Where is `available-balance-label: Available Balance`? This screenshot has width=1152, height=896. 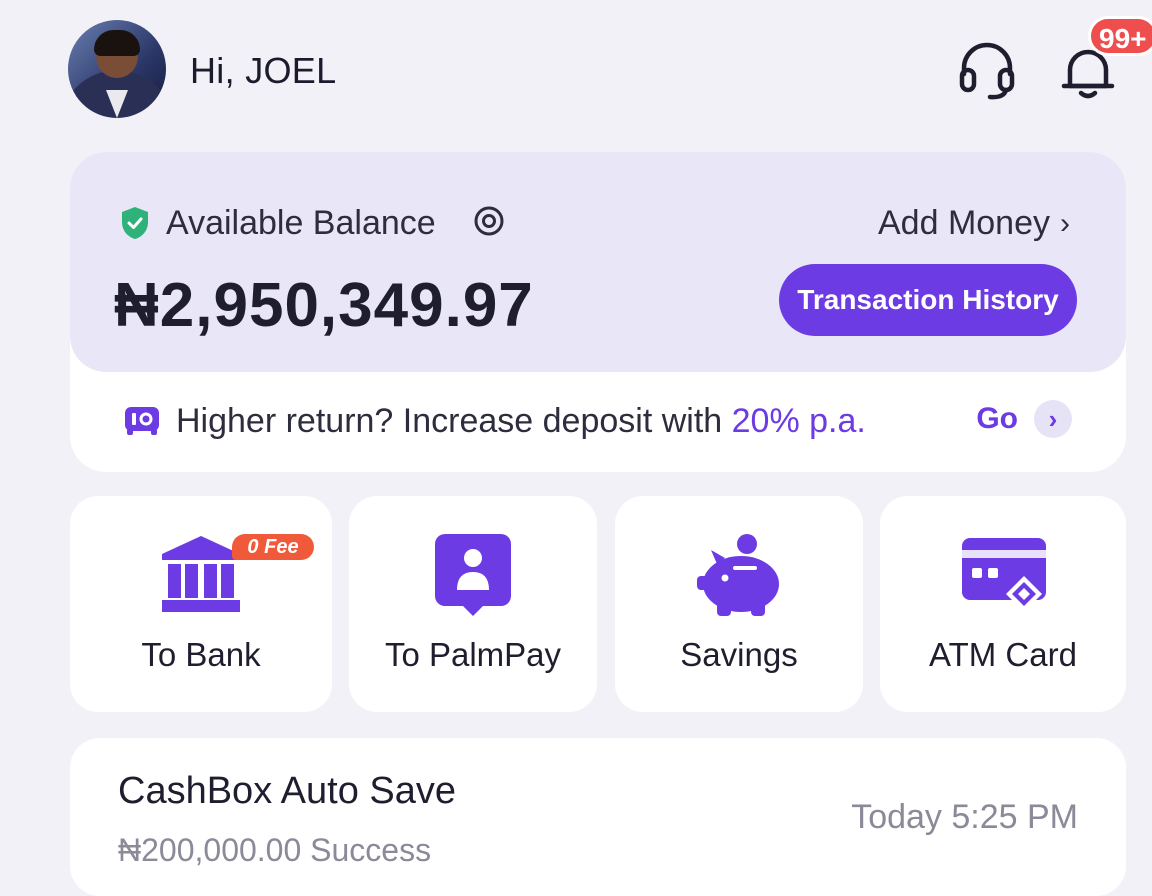 available-balance-label: Available Balance is located at coordinates (301, 223).